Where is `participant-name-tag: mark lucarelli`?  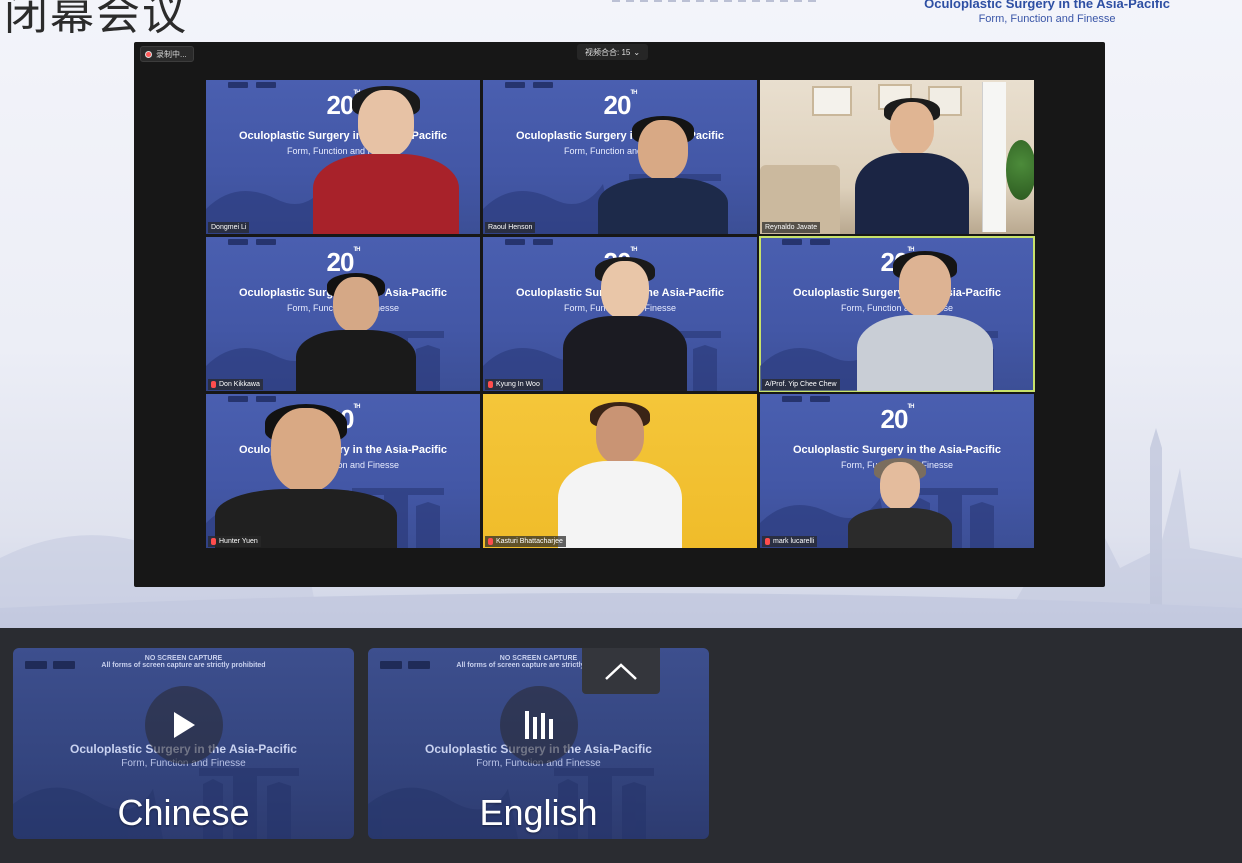
participant-name-tag: mark lucarelli is located at coordinates (790, 541).